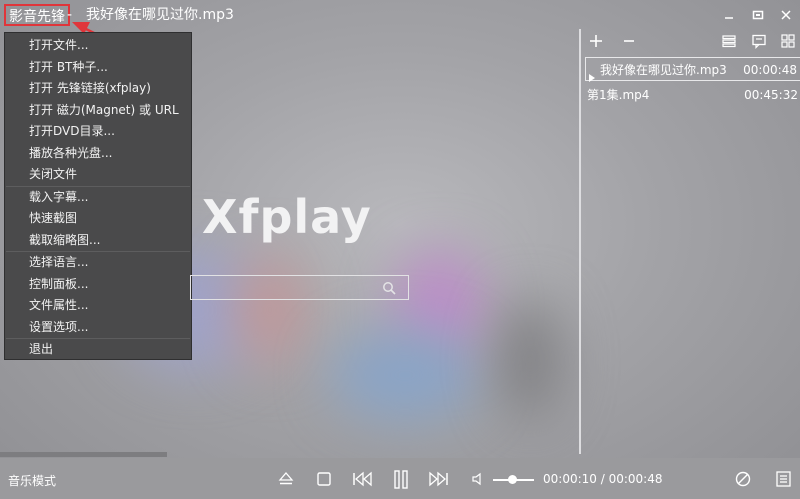  I want to click on search-box, so click(299, 287).